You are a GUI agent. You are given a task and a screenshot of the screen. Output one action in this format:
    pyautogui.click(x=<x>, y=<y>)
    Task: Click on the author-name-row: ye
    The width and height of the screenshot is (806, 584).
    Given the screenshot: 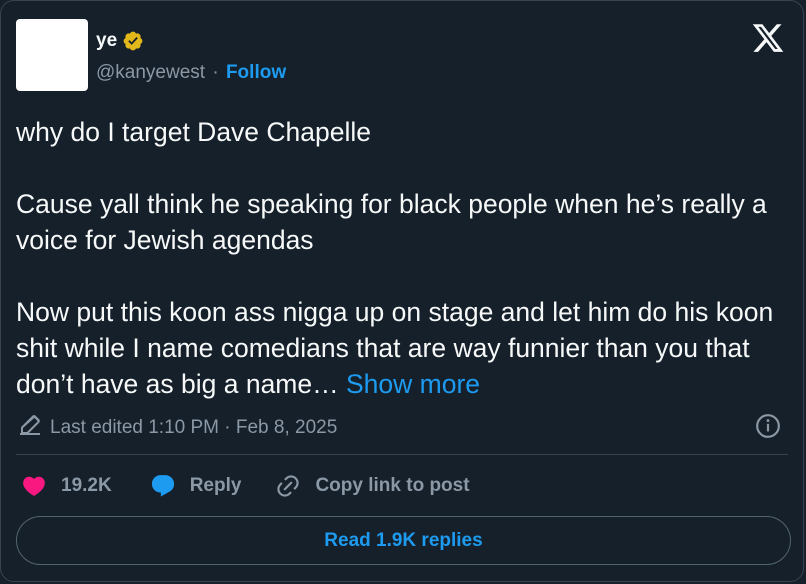 What is the action you would take?
    pyautogui.click(x=120, y=41)
    